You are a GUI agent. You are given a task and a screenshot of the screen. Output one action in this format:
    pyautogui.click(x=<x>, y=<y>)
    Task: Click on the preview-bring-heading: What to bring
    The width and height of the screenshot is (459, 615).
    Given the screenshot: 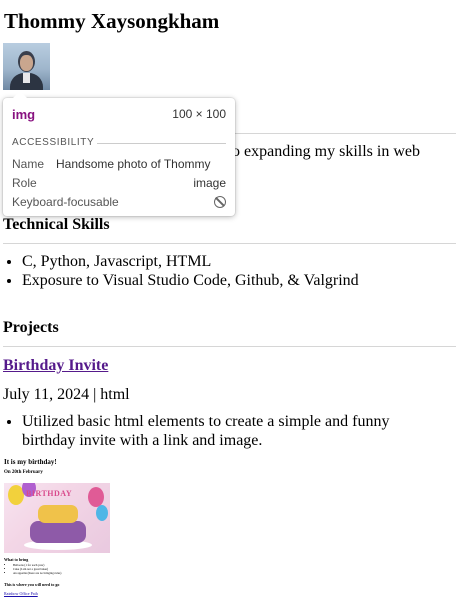 What is the action you would take?
    pyautogui.click(x=16, y=559)
    